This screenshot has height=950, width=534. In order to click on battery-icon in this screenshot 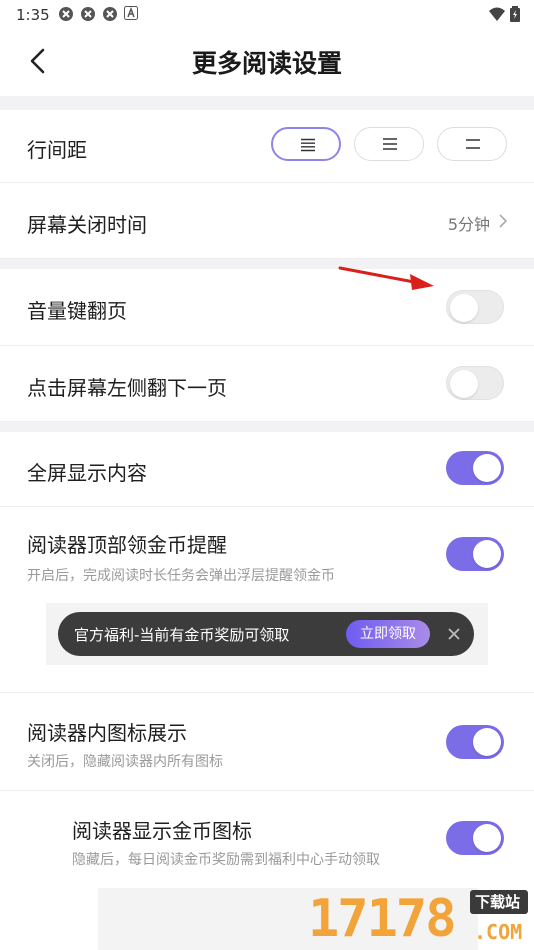, I will do `click(515, 16)`.